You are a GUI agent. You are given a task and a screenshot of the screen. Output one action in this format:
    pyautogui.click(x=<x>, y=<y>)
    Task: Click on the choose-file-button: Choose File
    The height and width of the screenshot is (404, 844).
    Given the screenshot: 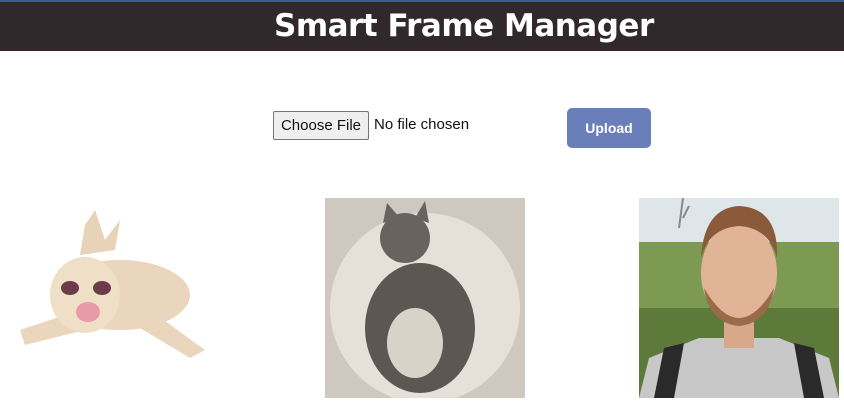 What is the action you would take?
    pyautogui.click(x=321, y=125)
    